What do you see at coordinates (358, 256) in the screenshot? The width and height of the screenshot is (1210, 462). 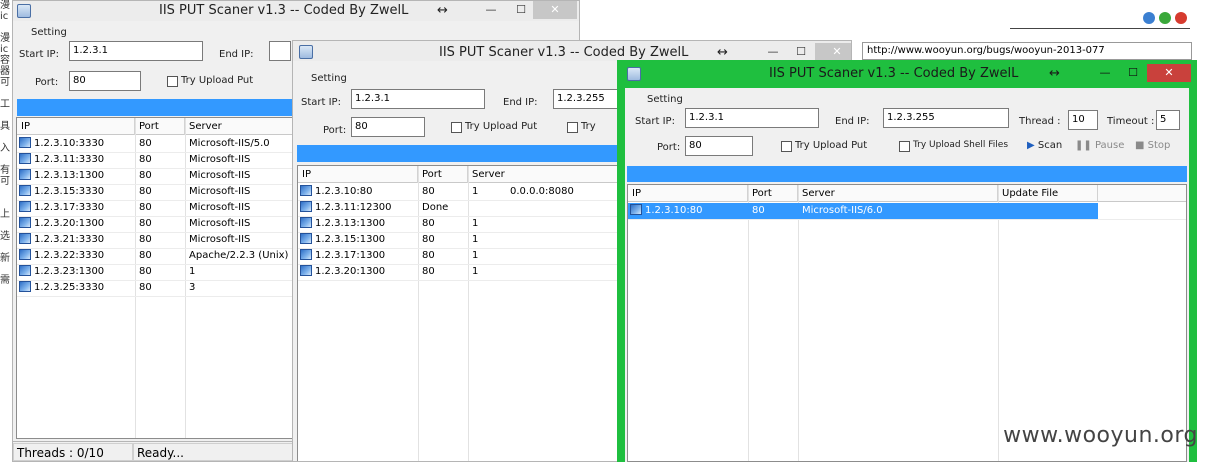 I see `cell-ip: 1.2.3.17:1300` at bounding box center [358, 256].